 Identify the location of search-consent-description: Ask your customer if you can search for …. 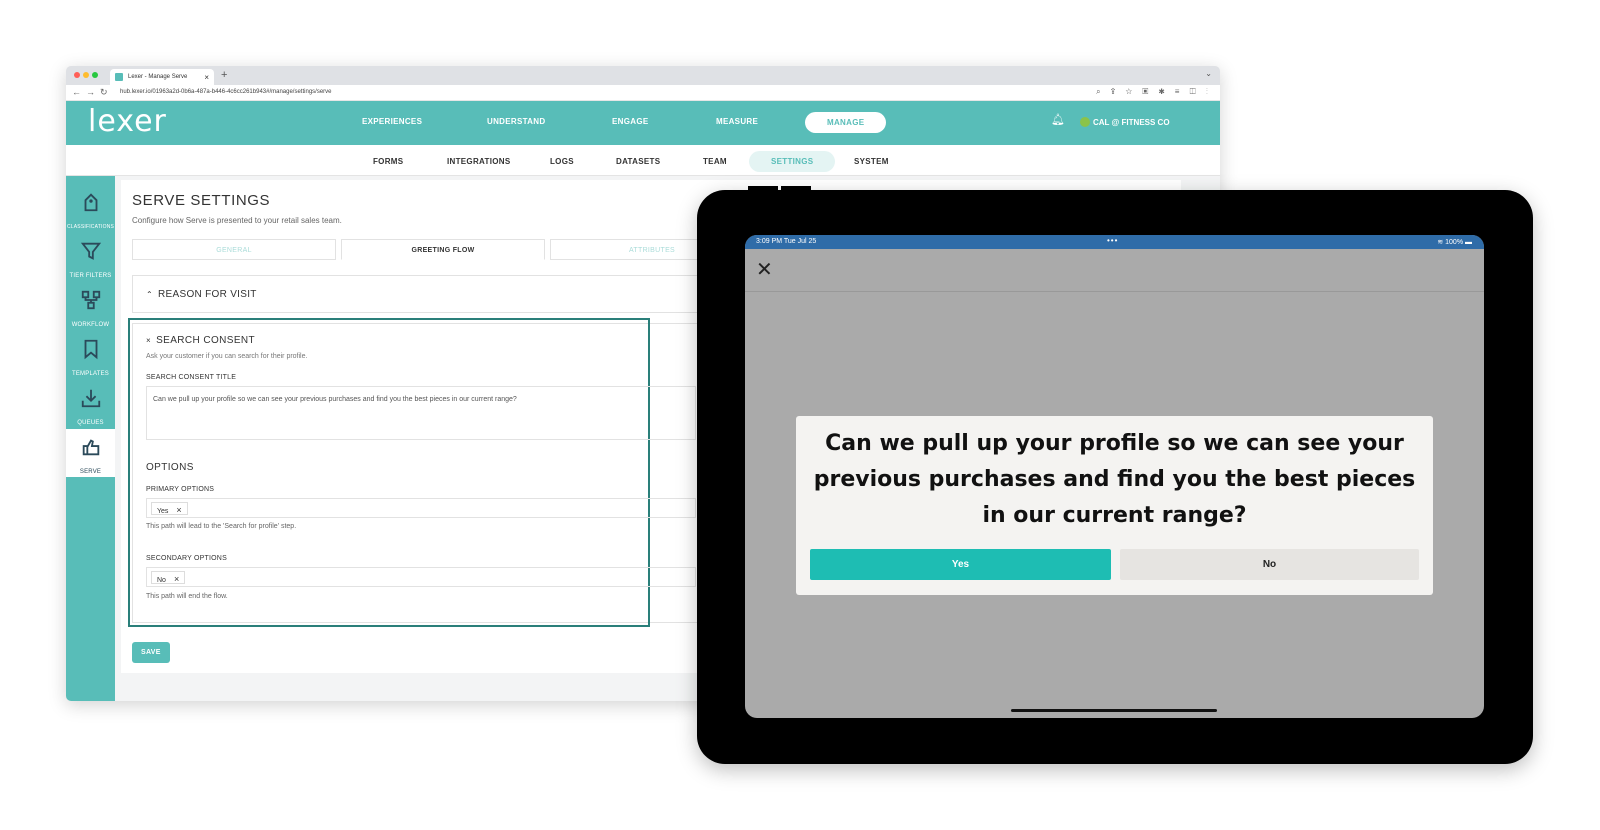
(227, 356).